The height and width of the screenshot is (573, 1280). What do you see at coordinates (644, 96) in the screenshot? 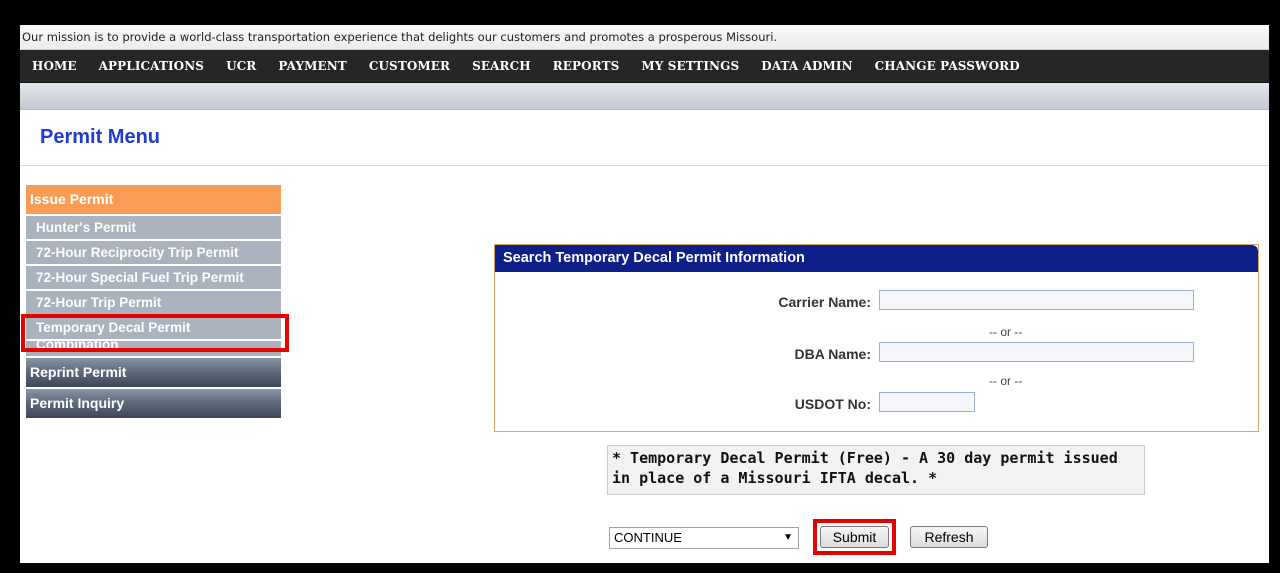
I see `sub-nav-bar` at bounding box center [644, 96].